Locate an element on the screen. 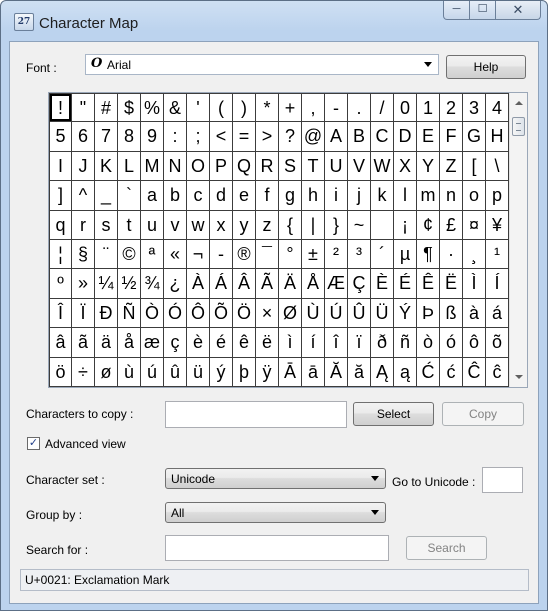 This screenshot has width=550, height=613. character-cell: ĉ is located at coordinates (497, 372).